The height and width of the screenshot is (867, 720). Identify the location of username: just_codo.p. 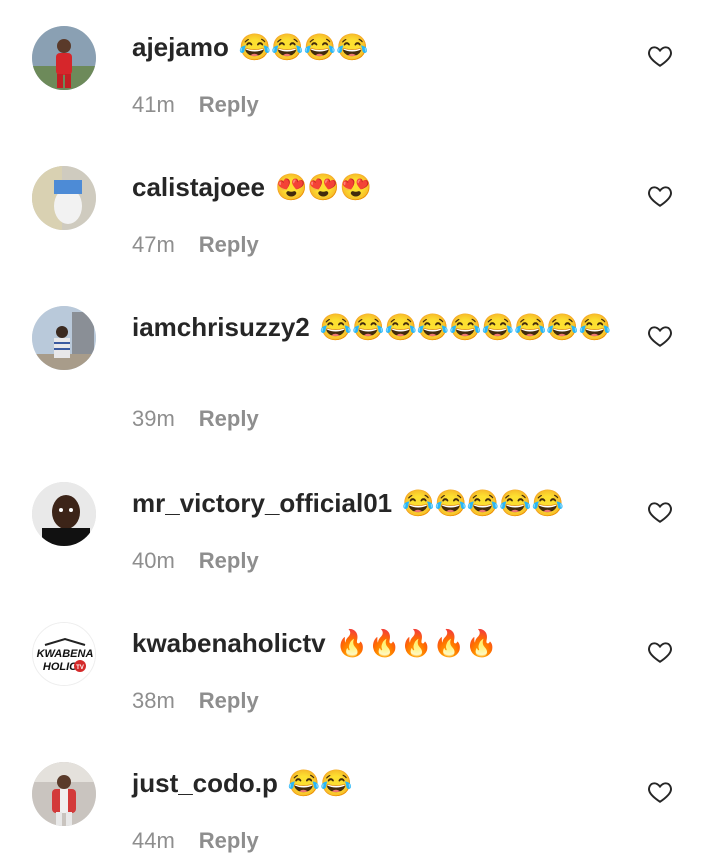
(205, 783).